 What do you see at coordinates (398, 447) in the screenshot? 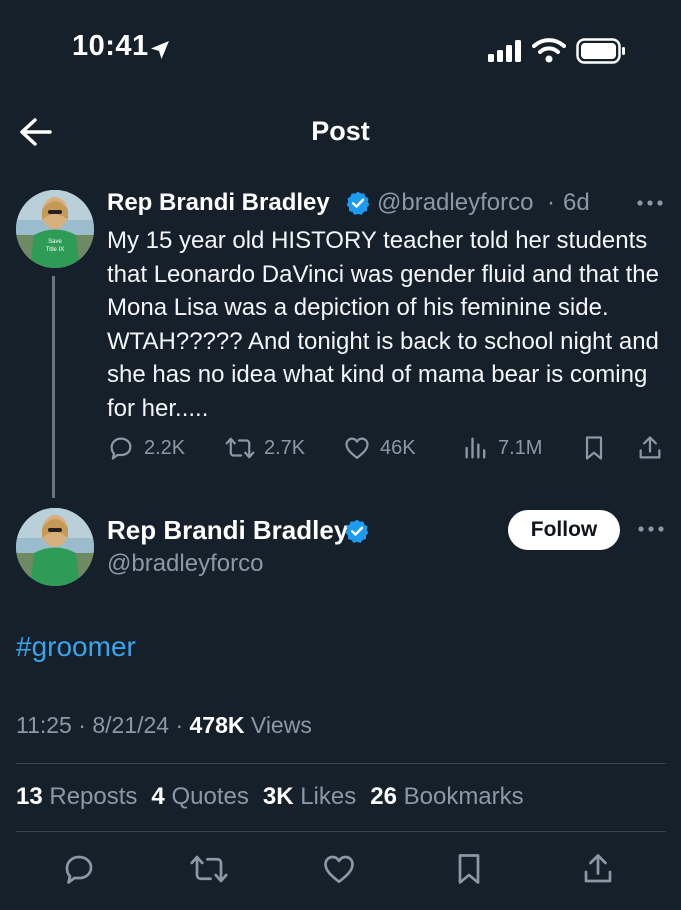
I see `like-count: 46K` at bounding box center [398, 447].